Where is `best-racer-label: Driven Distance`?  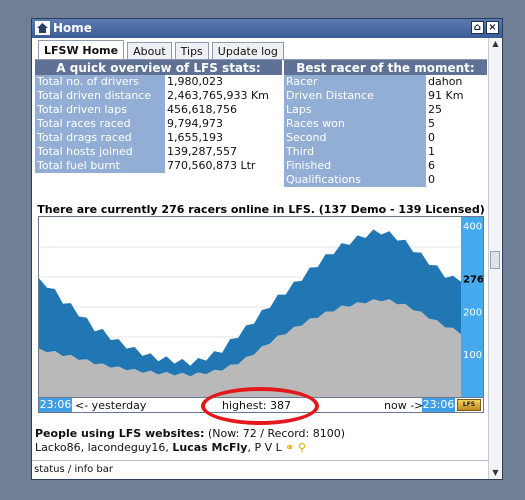 best-racer-label: Driven Distance is located at coordinates (355, 96).